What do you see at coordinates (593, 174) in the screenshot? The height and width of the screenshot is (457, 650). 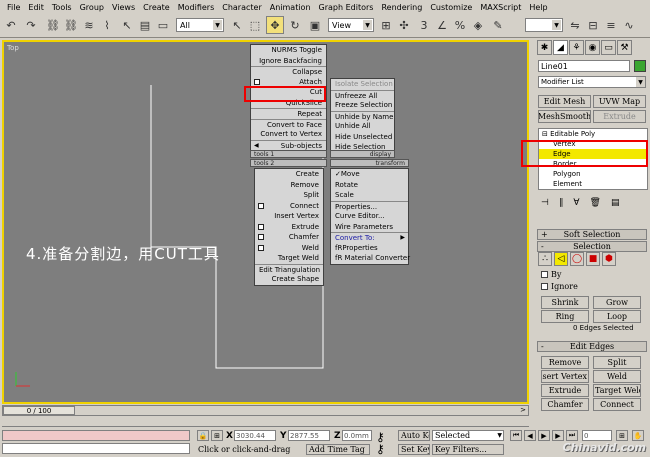 I see `stack-item-polygon: Polygon` at bounding box center [593, 174].